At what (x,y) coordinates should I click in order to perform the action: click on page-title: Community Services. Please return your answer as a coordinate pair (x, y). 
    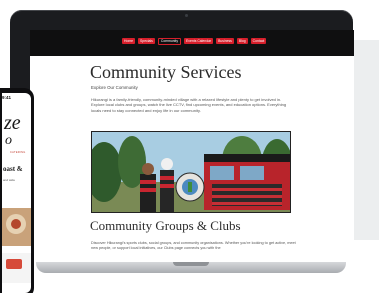
    Looking at the image, I should click on (166, 72).